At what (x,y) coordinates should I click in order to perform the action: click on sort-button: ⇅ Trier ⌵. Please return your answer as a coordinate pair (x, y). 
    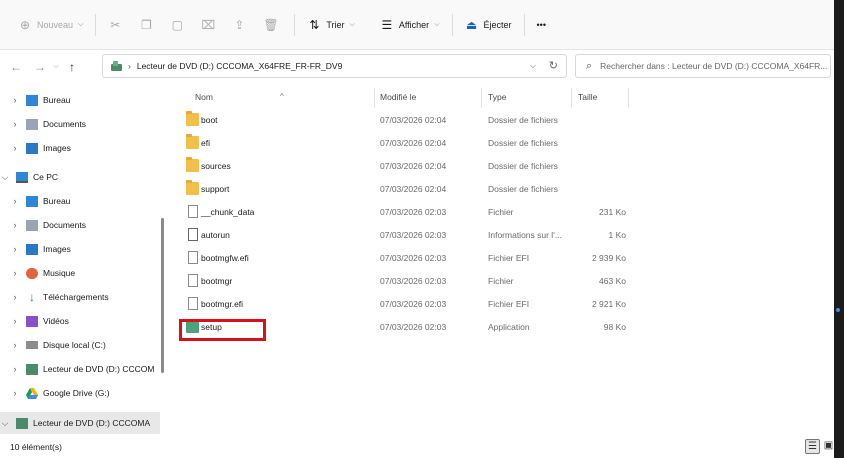
    Looking at the image, I should click on (330, 25).